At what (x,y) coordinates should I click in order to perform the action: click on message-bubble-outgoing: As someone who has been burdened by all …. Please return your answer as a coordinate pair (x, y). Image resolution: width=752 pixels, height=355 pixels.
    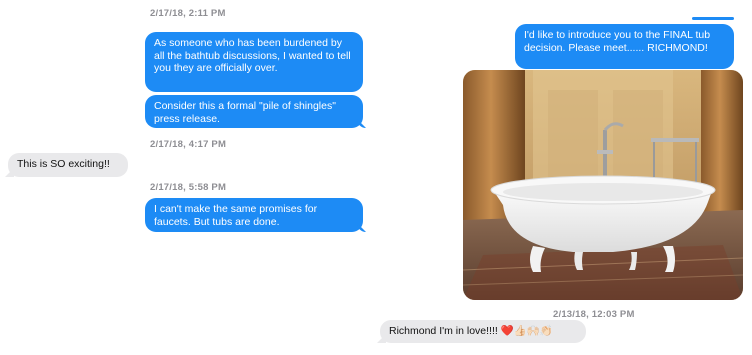
    Looking at the image, I should click on (254, 62).